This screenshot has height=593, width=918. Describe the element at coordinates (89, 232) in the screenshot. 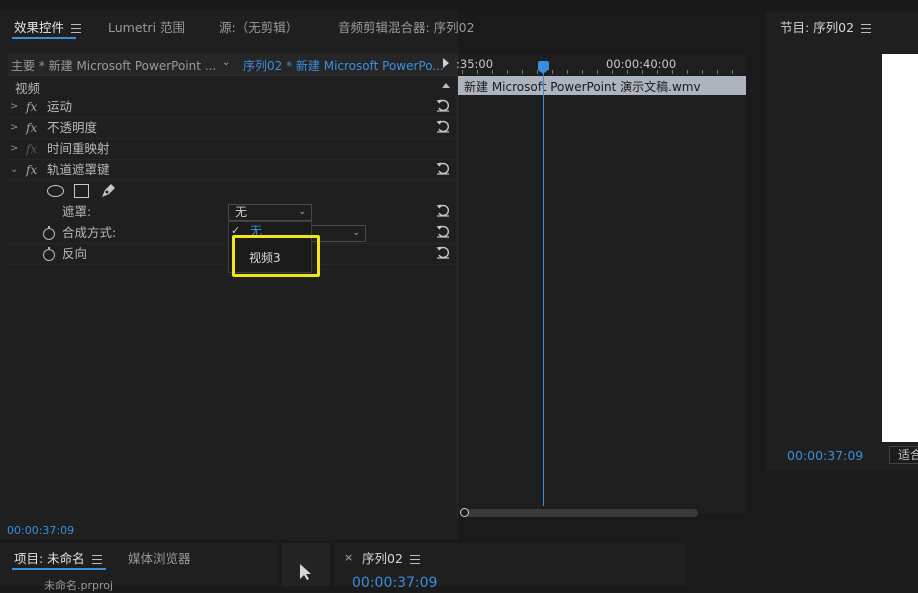

I see `composite-label: 合成方式:` at that location.